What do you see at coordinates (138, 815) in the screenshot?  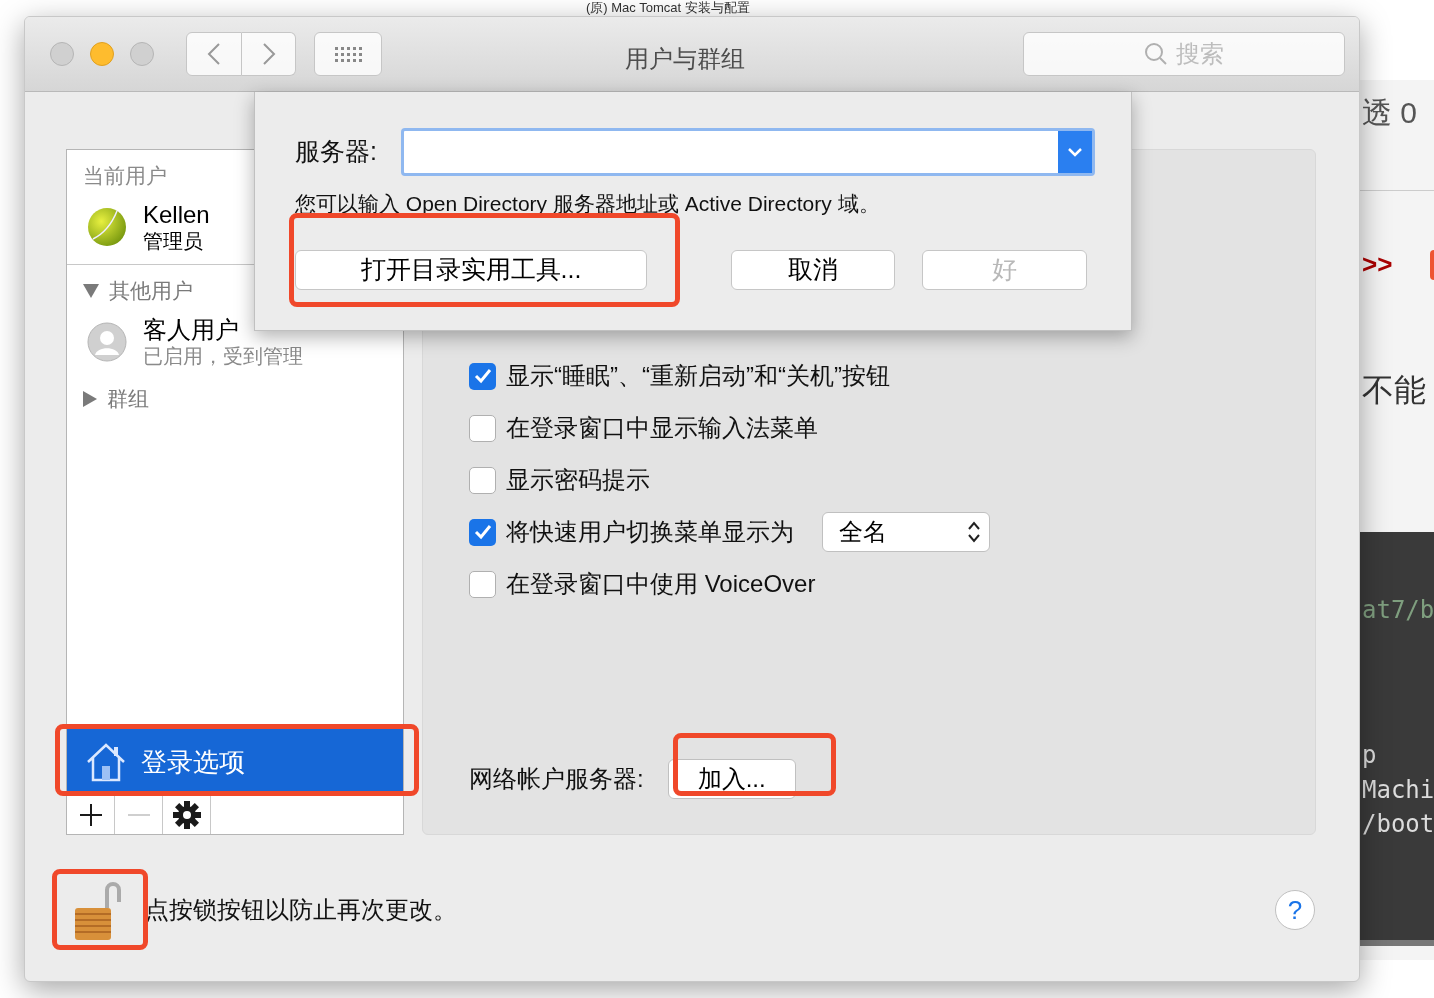 I see `minus-icon` at bounding box center [138, 815].